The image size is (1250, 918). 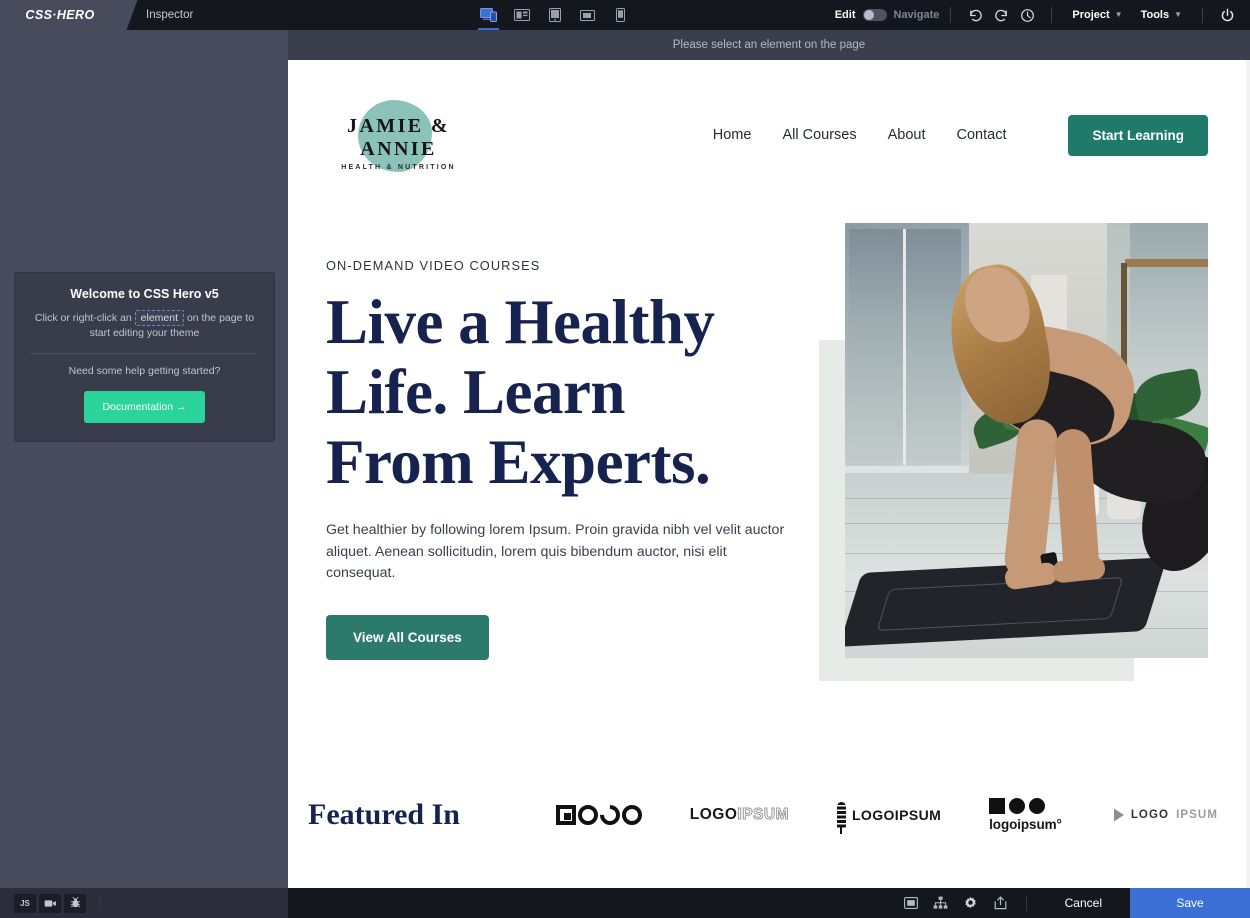 What do you see at coordinates (845, 15) in the screenshot?
I see `edit-mode-label: Edit` at bounding box center [845, 15].